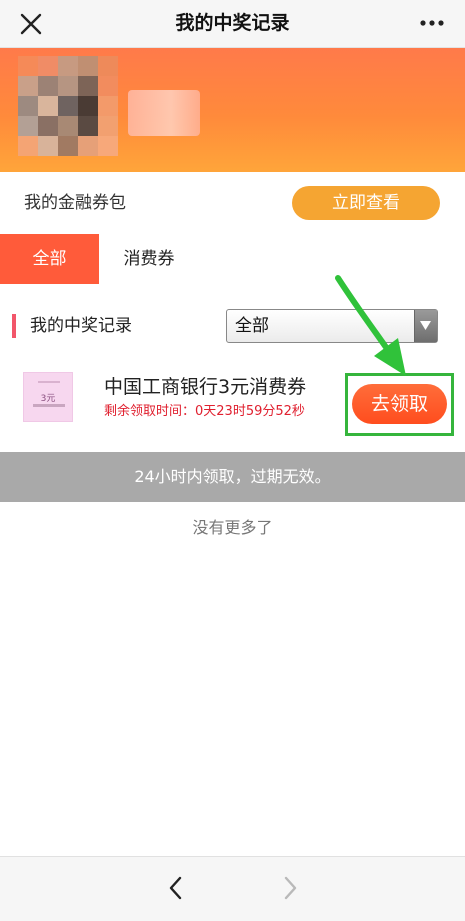 This screenshot has width=465, height=921. I want to click on avatar, so click(68, 106).